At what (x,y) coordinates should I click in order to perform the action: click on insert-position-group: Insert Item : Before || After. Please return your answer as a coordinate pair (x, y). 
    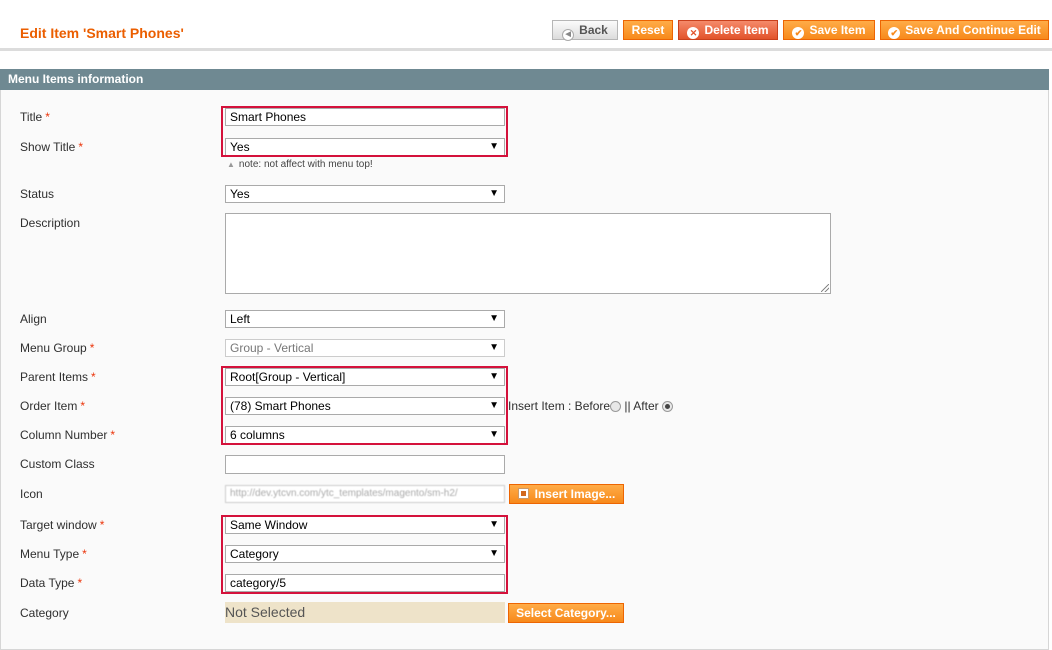
    Looking at the image, I should click on (590, 406).